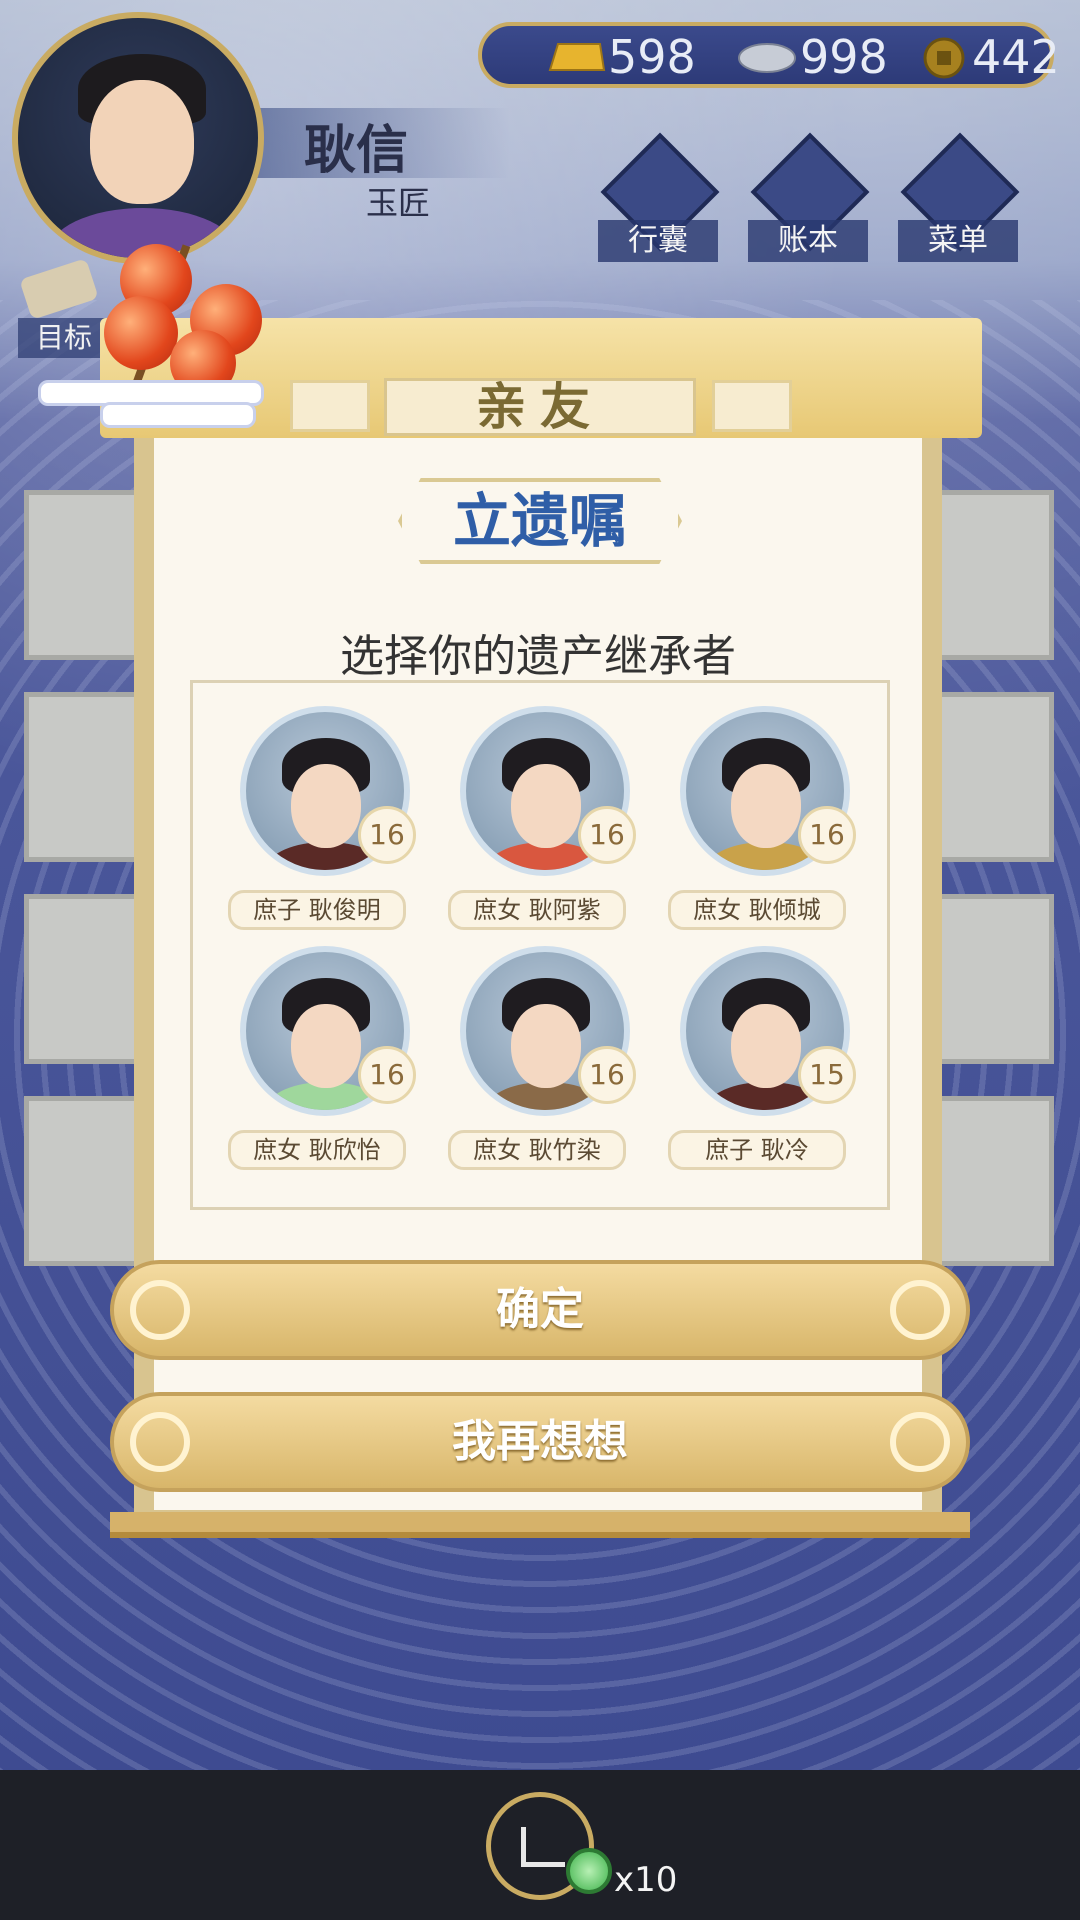 This screenshot has width=1080, height=1920. Describe the element at coordinates (537, 910) in the screenshot. I see `heir-name: 庶女 耿阿紫` at that location.